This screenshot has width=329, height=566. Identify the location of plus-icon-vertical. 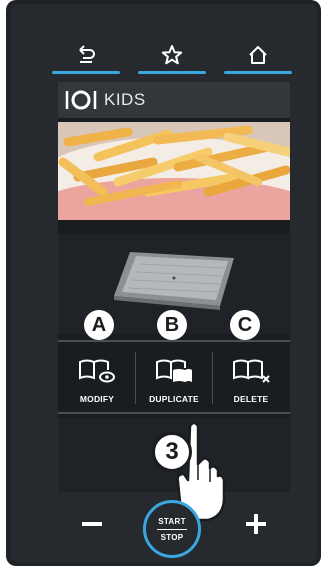
(256, 524).